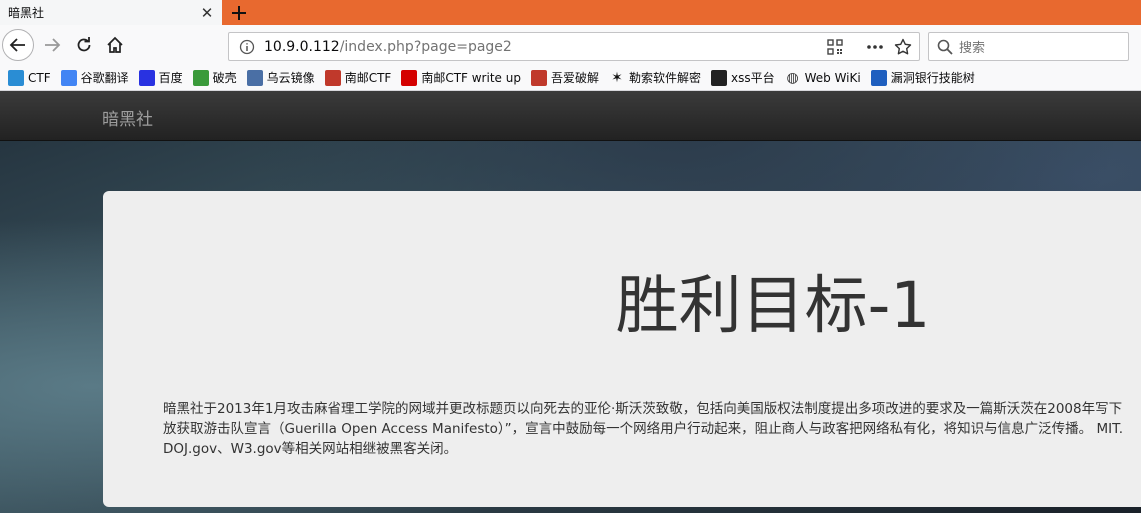 Image resolution: width=1141 pixels, height=513 pixels. What do you see at coordinates (718, 77) in the screenshot?
I see `xss-icon` at bounding box center [718, 77].